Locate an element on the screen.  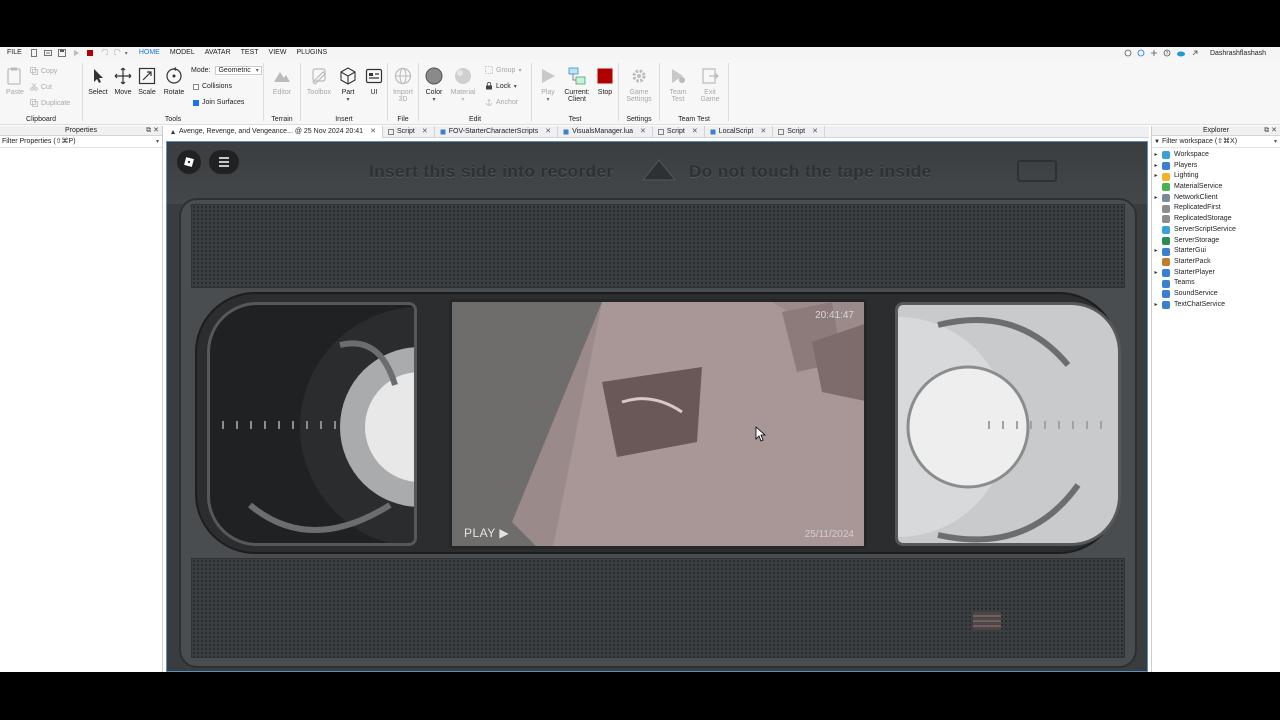
undock-icon: ⧉ is located at coordinates (1266, 130).